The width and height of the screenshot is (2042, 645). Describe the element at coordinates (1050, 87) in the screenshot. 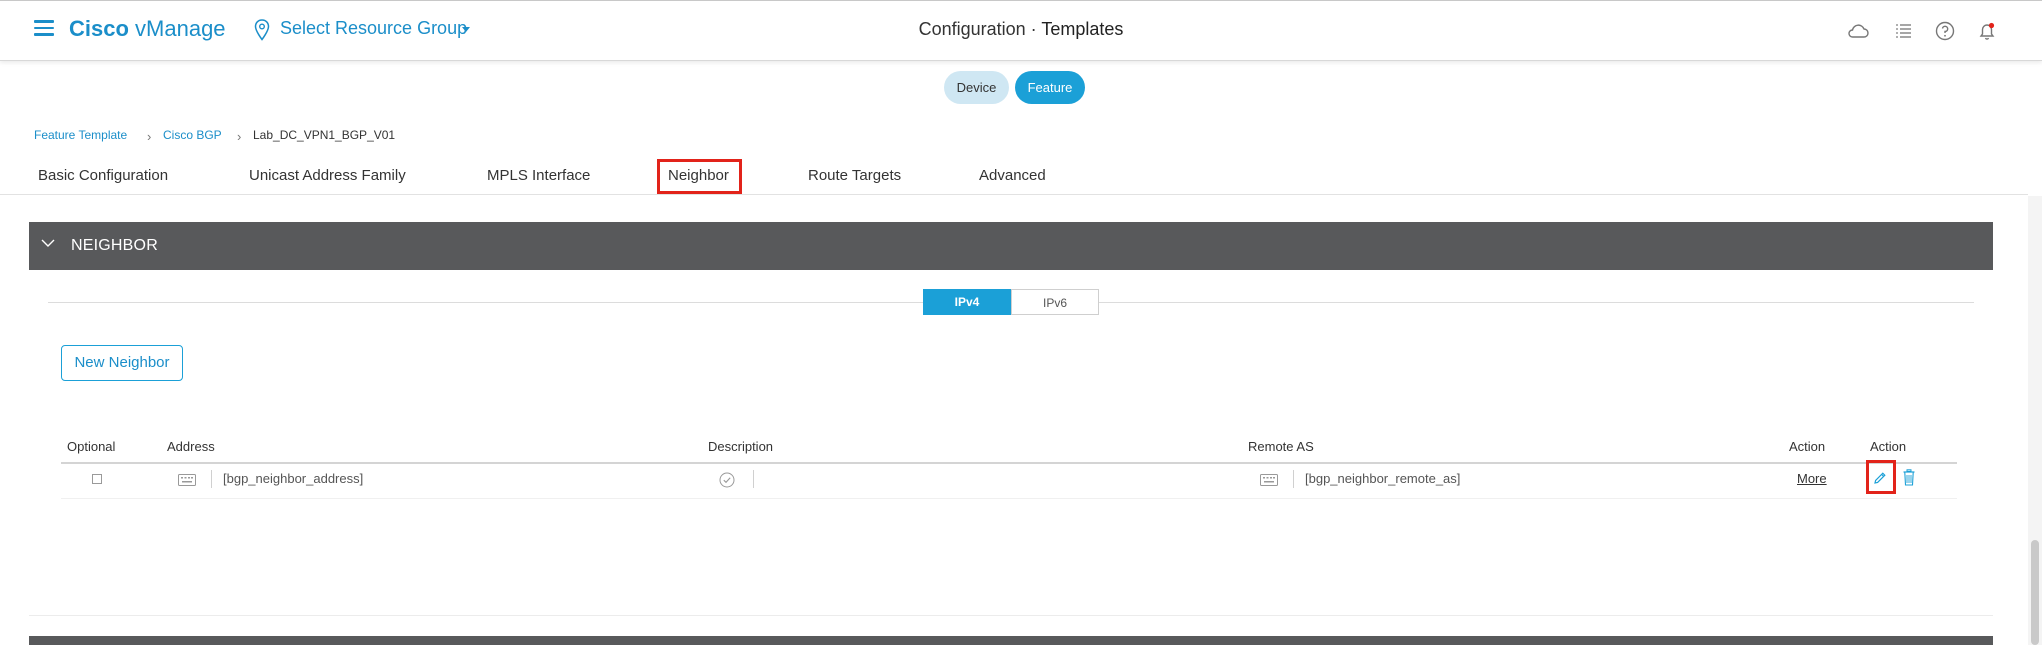

I see `feature-toggle-button: Feature` at that location.